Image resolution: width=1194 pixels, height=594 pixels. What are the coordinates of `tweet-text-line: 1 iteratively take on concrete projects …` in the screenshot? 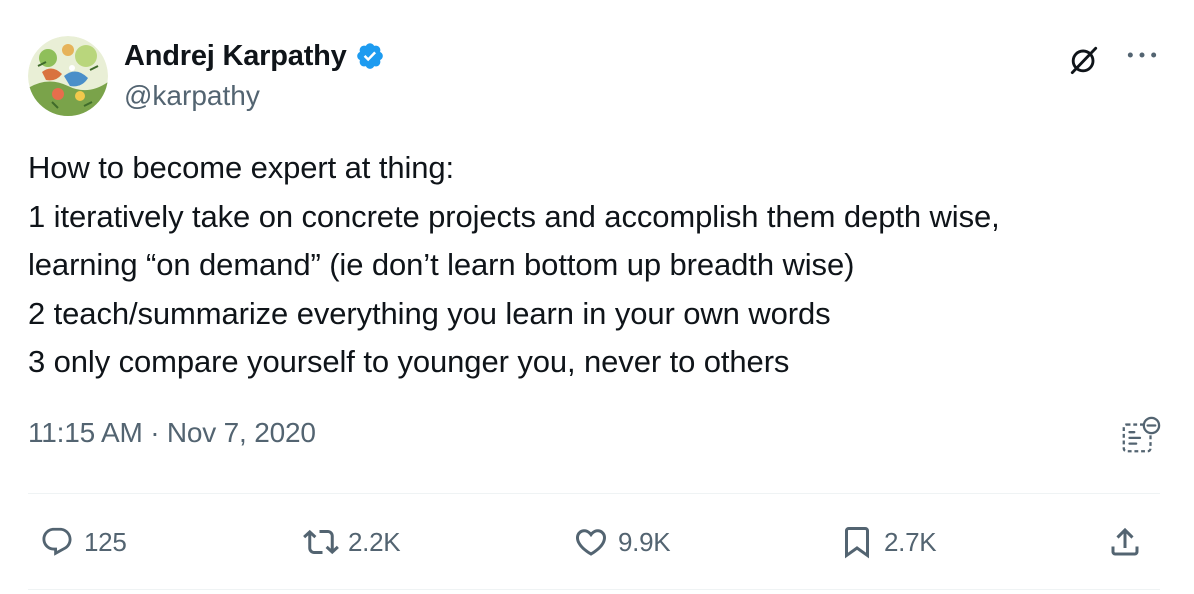 It's located at (514, 216).